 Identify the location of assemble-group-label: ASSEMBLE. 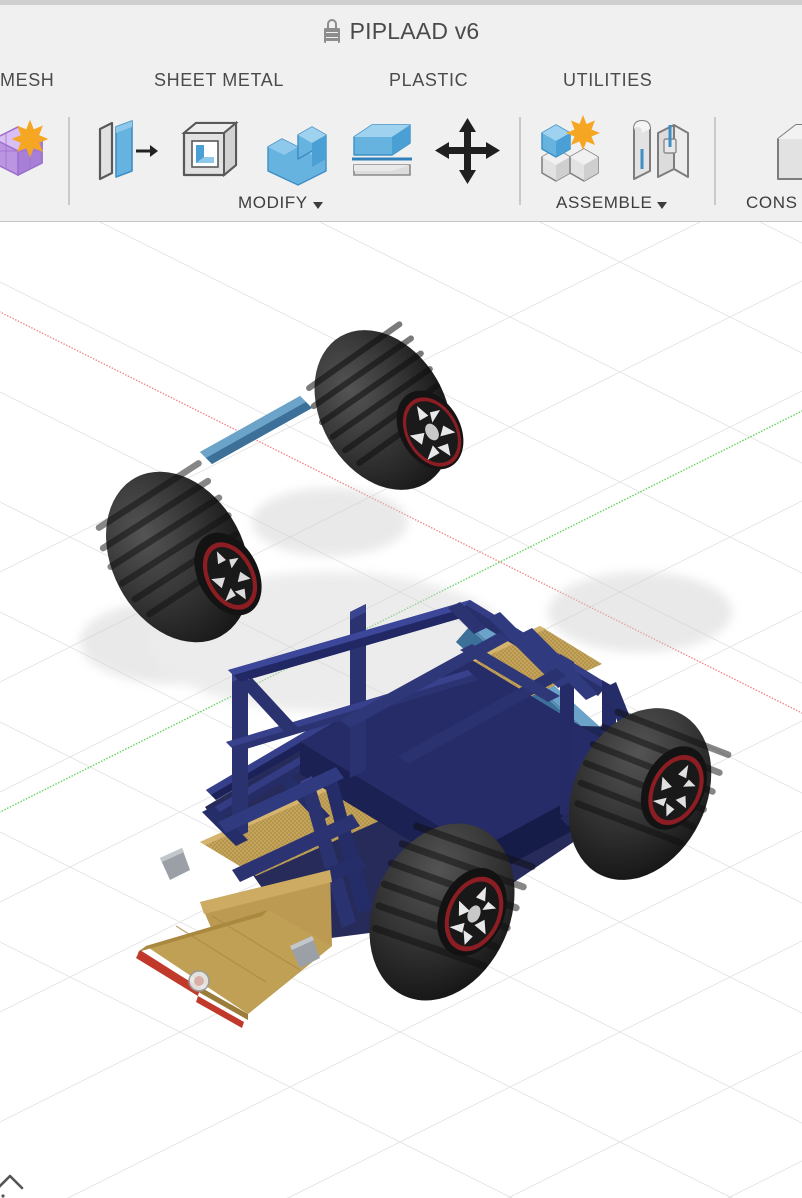
(612, 203).